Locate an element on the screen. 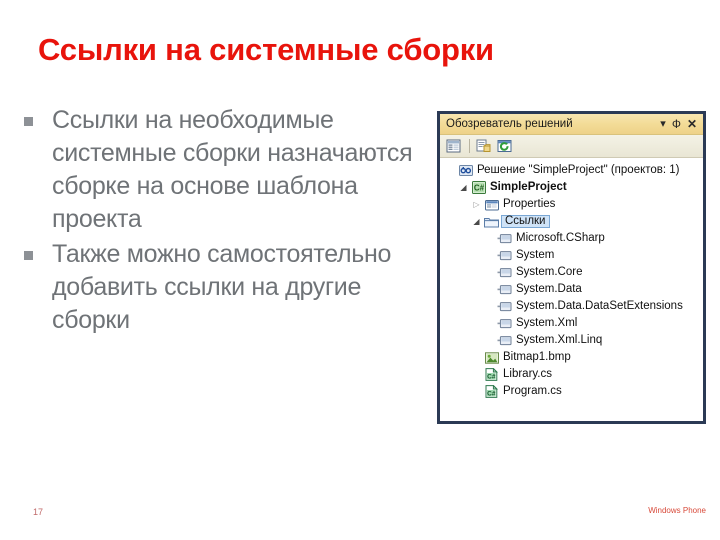 The width and height of the screenshot is (720, 540). tree-node-label: Microsoft.CSharp is located at coordinates (560, 237).